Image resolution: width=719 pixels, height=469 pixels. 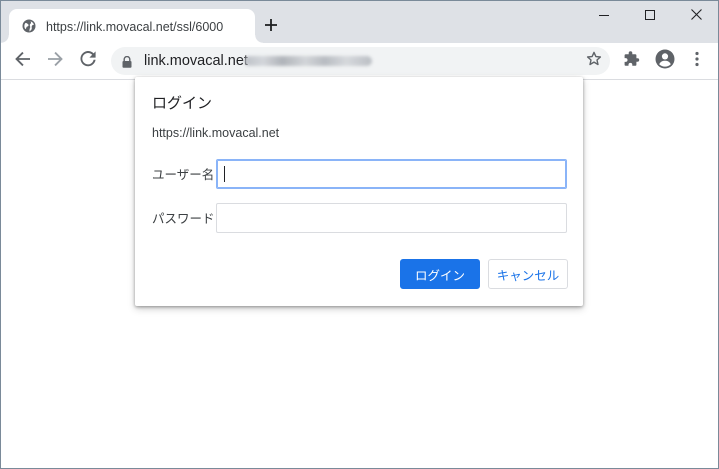 I want to click on tab-title: https://link.movacal.net/ssl/6000, so click(x=135, y=27).